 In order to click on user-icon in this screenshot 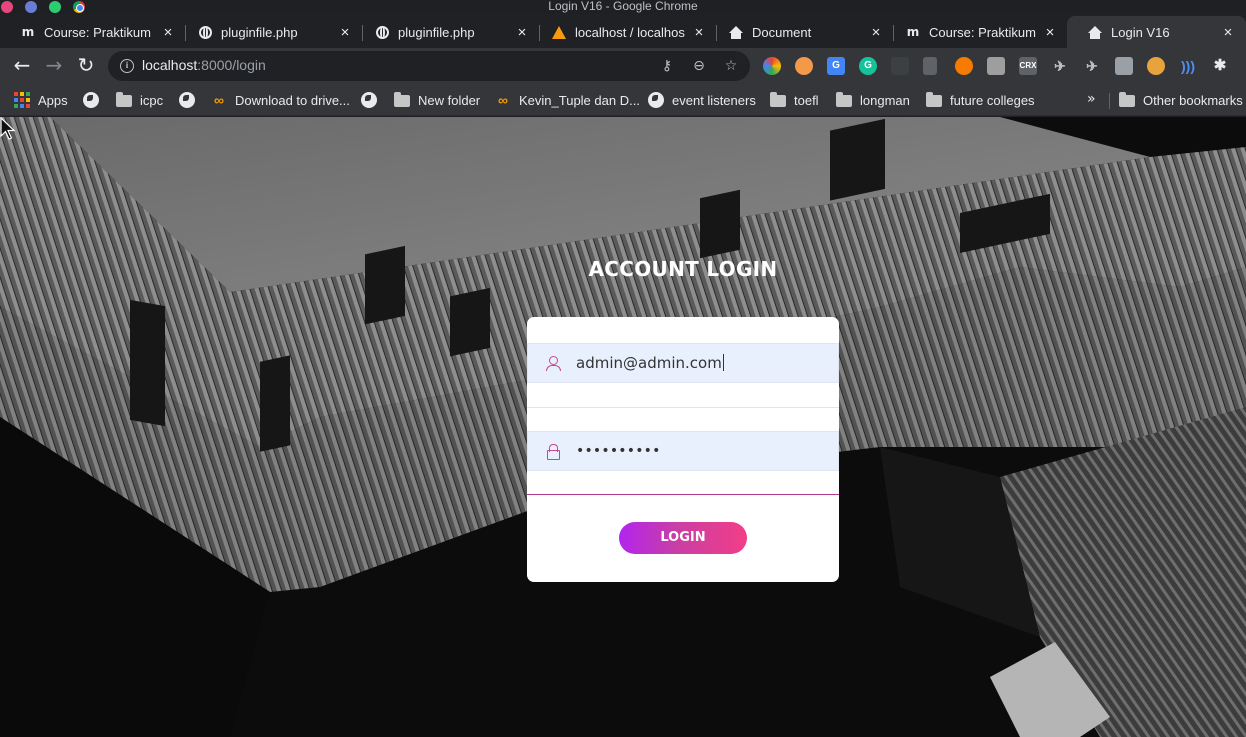, I will do `click(553, 363)`.